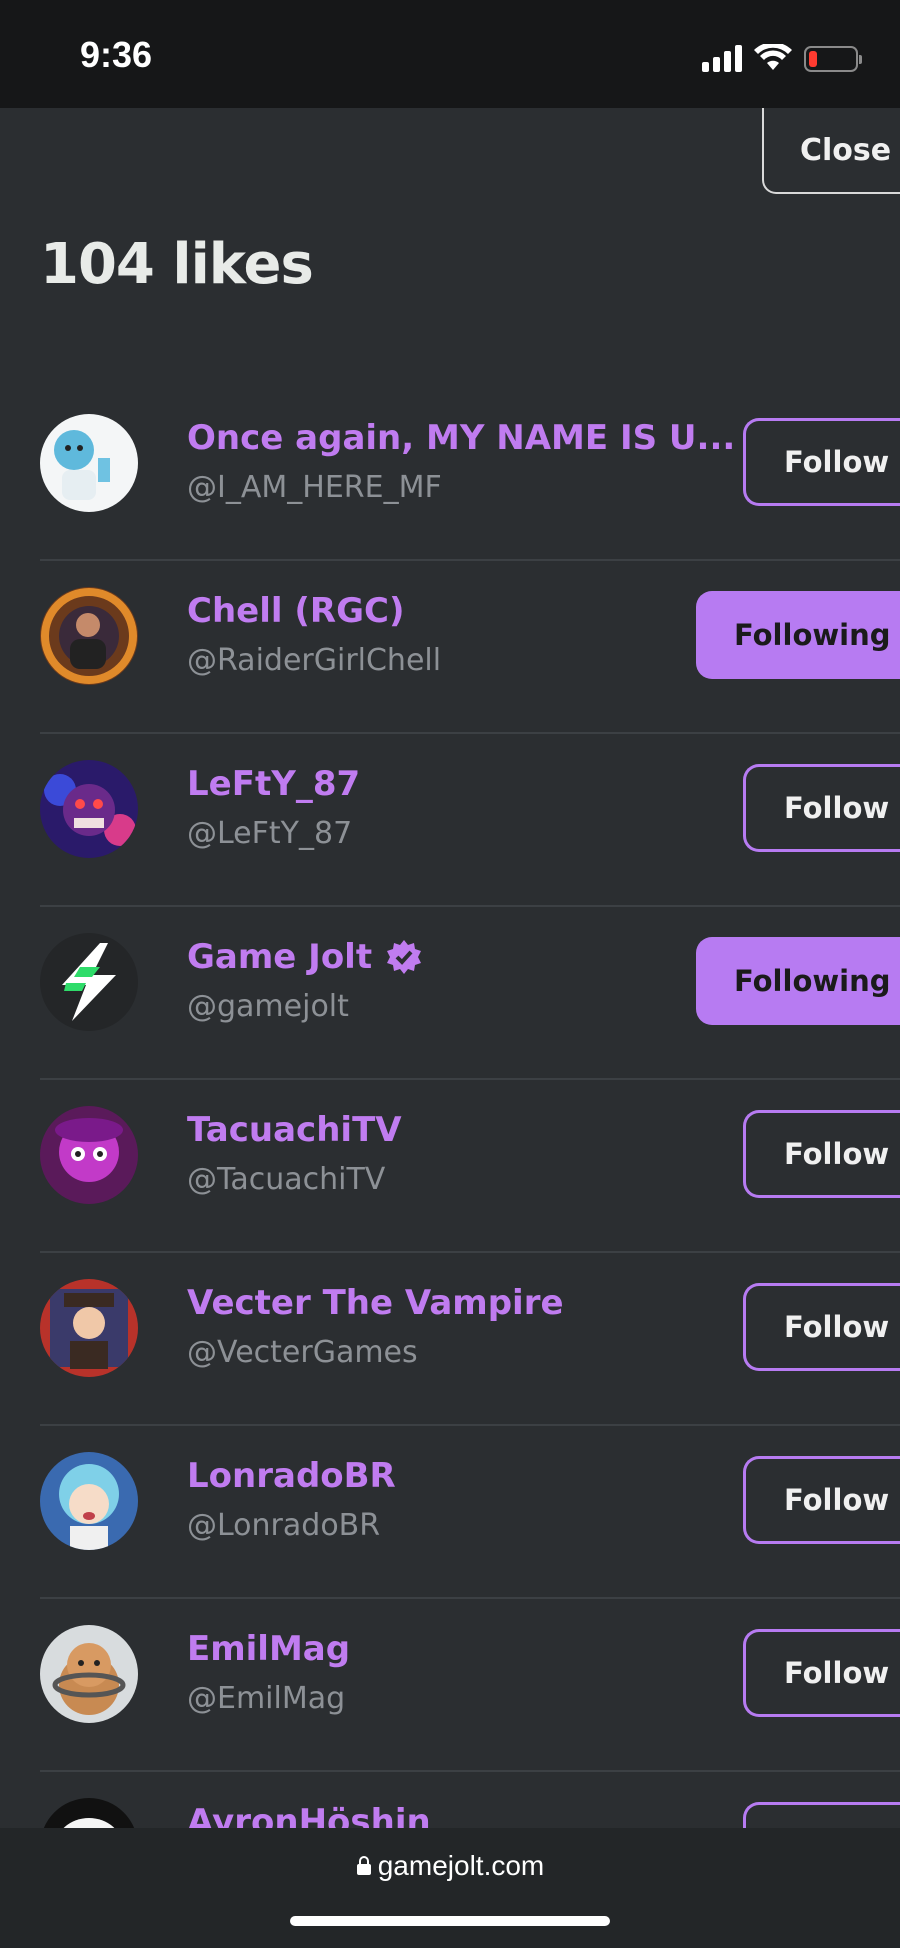 The image size is (900, 1948). What do you see at coordinates (404, 957) in the screenshot?
I see `verified-badge-icon` at bounding box center [404, 957].